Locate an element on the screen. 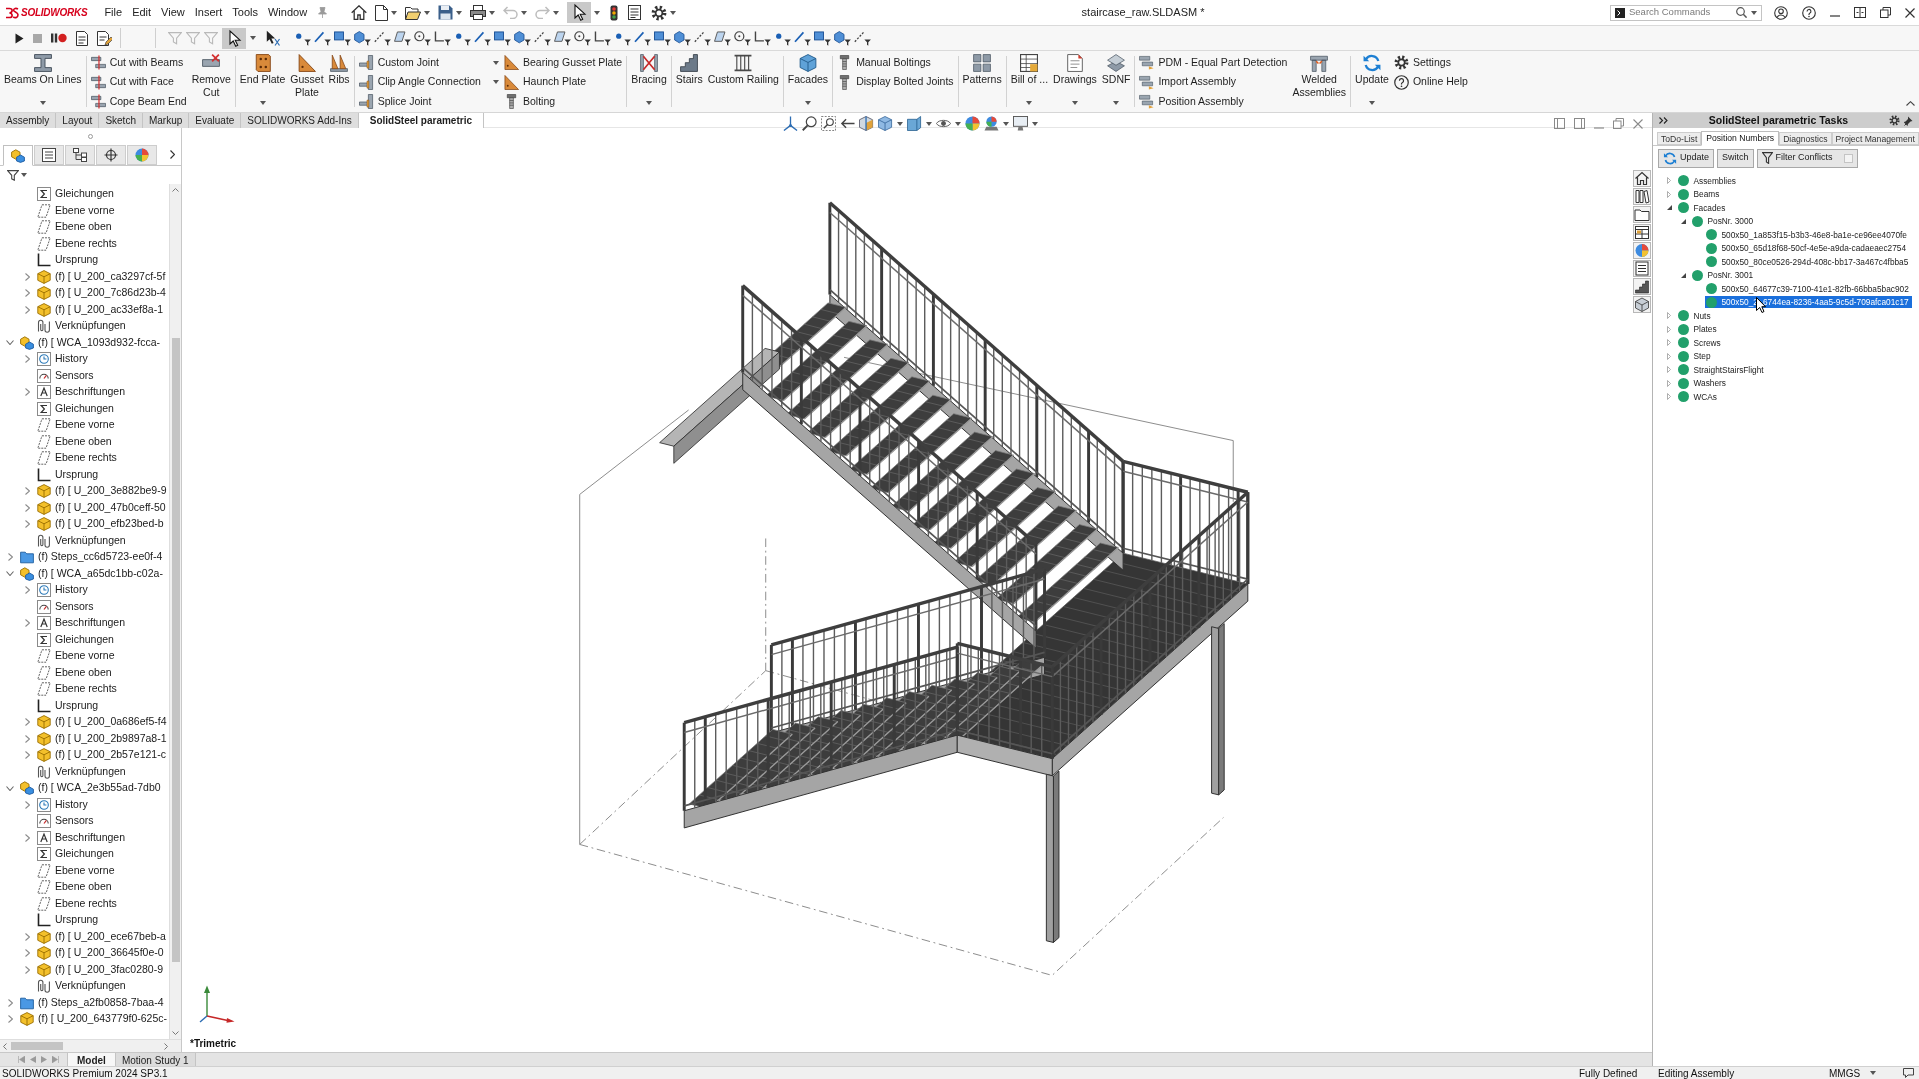  axes-icon is located at coordinates (790, 123).